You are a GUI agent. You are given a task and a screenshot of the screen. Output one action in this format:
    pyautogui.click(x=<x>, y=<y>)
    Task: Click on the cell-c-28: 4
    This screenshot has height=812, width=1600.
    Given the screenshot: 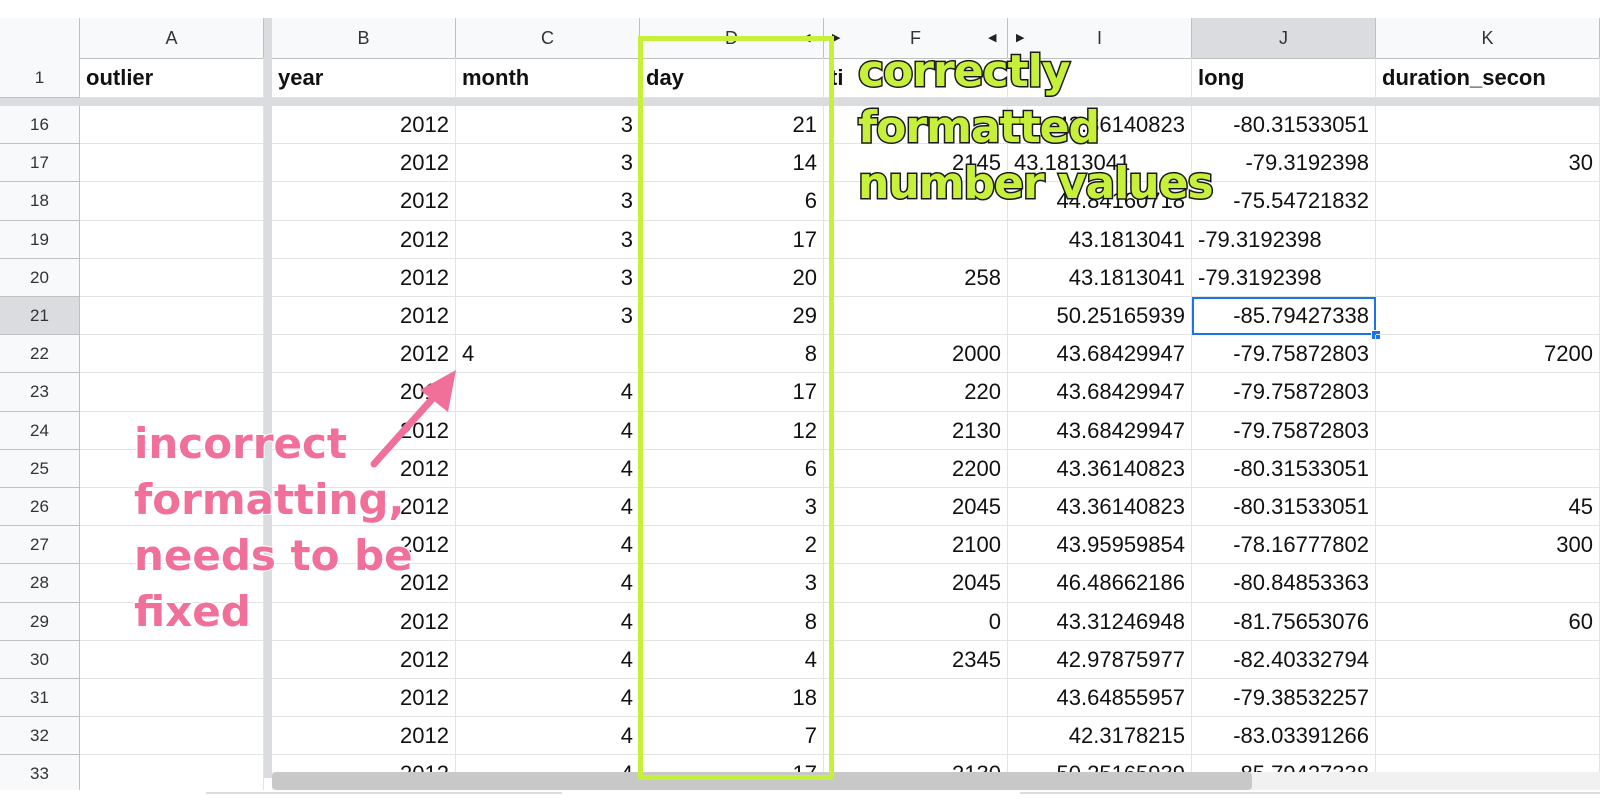 What is the action you would take?
    pyautogui.click(x=548, y=583)
    